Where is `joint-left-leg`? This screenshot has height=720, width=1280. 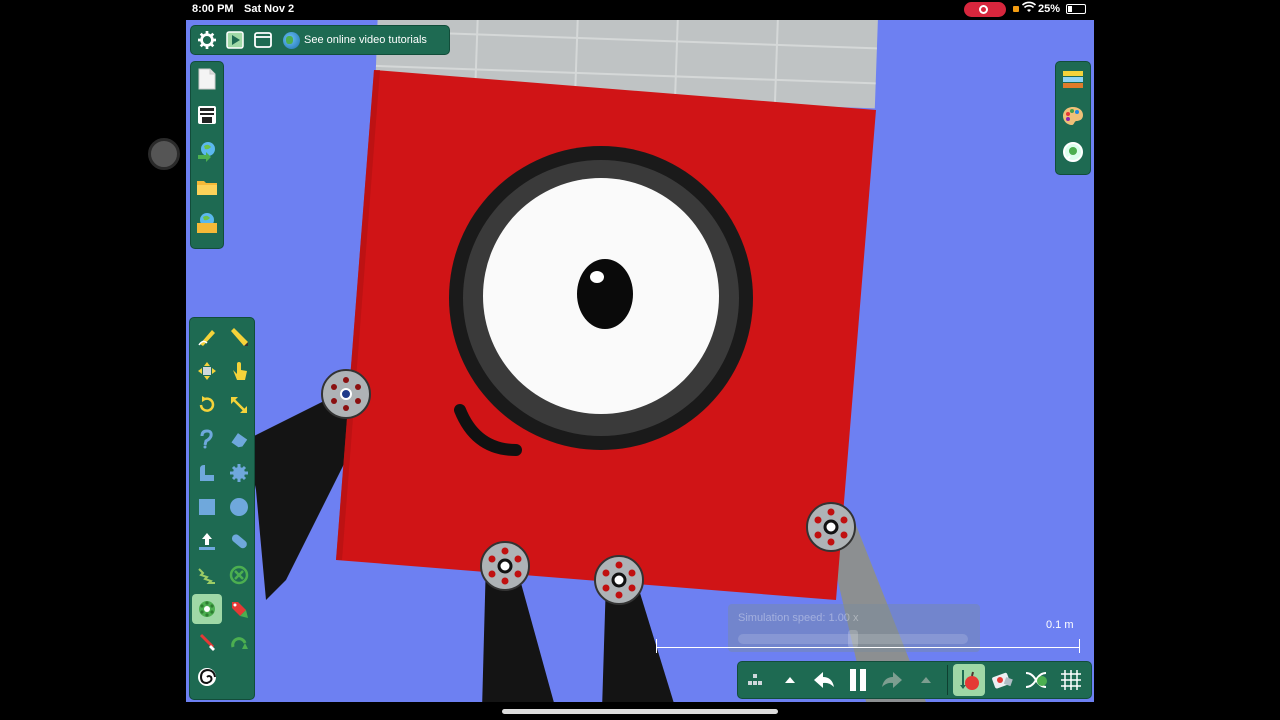
joint-left-leg is located at coordinates (505, 566).